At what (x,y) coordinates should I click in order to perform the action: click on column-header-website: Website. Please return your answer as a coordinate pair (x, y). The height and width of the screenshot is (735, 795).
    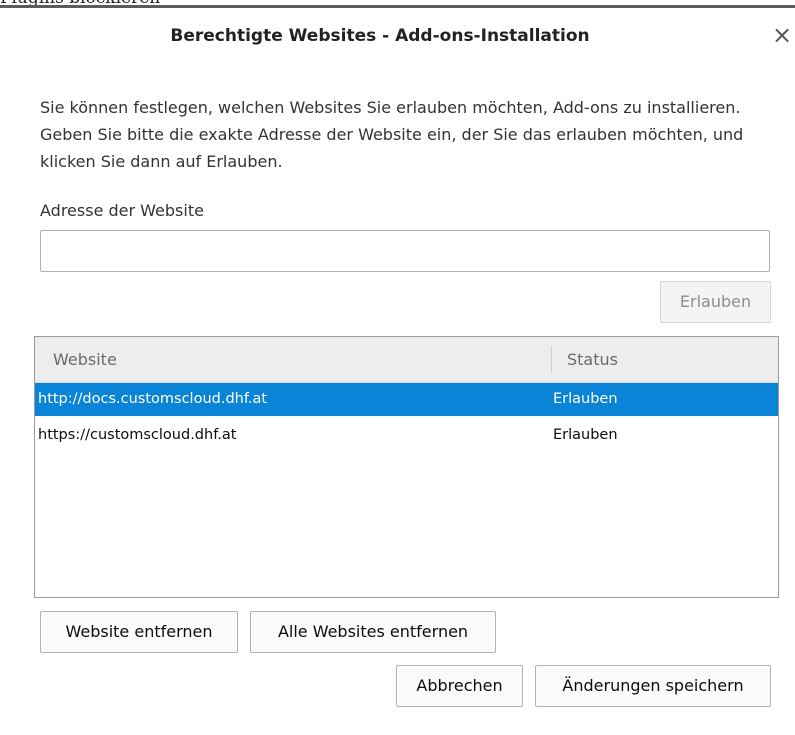
    Looking at the image, I should click on (85, 359).